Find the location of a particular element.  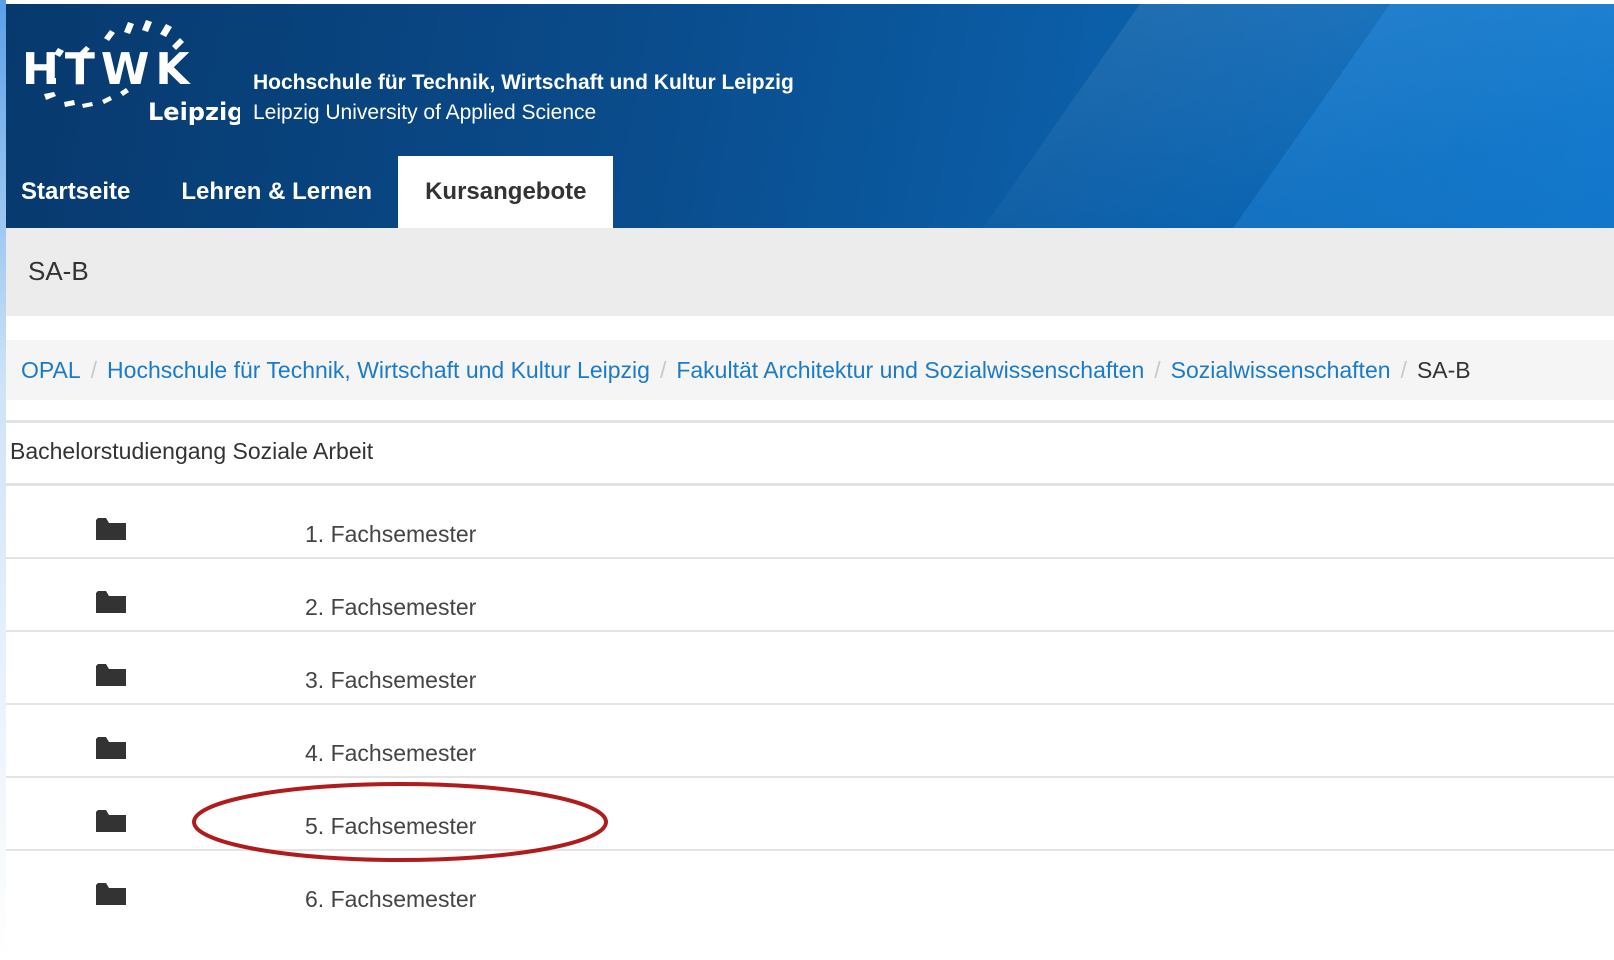

course-title-bar: SA-B is located at coordinates (810, 272).